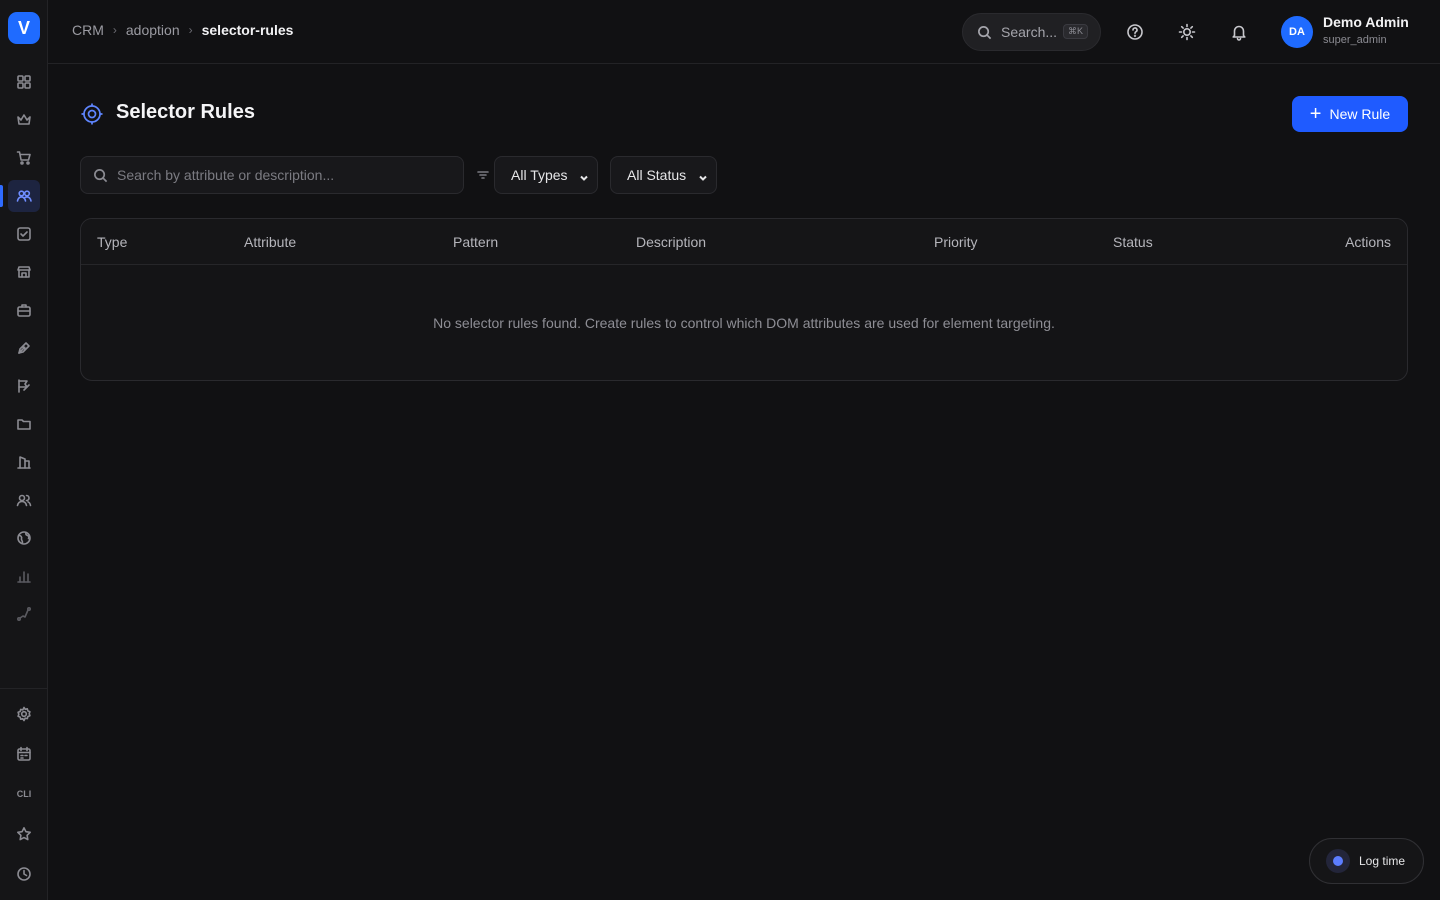  I want to click on briefcase-icon, so click(24, 310).